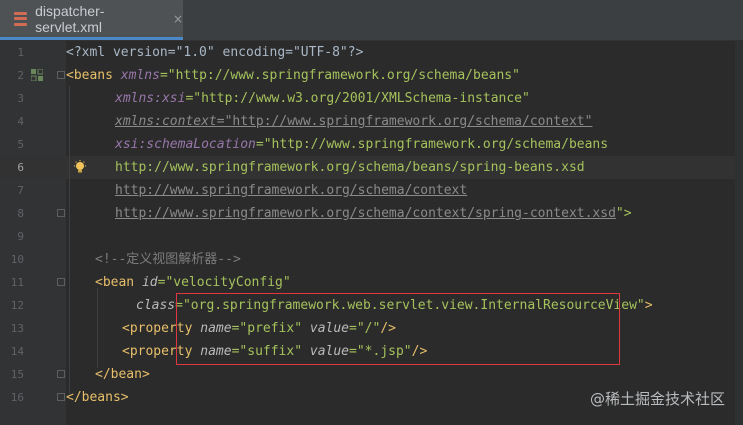 This screenshot has width=743, height=425. I want to click on line-number: 4, so click(20, 121).